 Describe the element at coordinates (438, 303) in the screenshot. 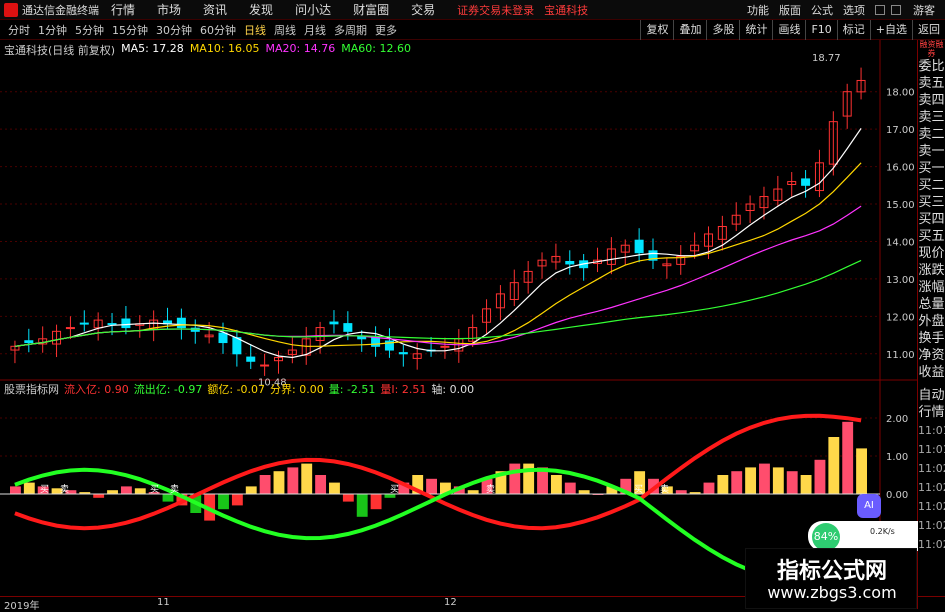

I see `ma60-line` at that location.